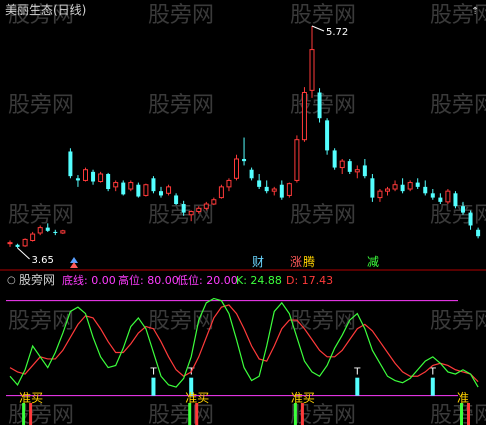 This screenshot has width=486, height=425. What do you see at coordinates (11, 280) in the screenshot?
I see `indicator-toggle-icon: ○` at bounding box center [11, 280].